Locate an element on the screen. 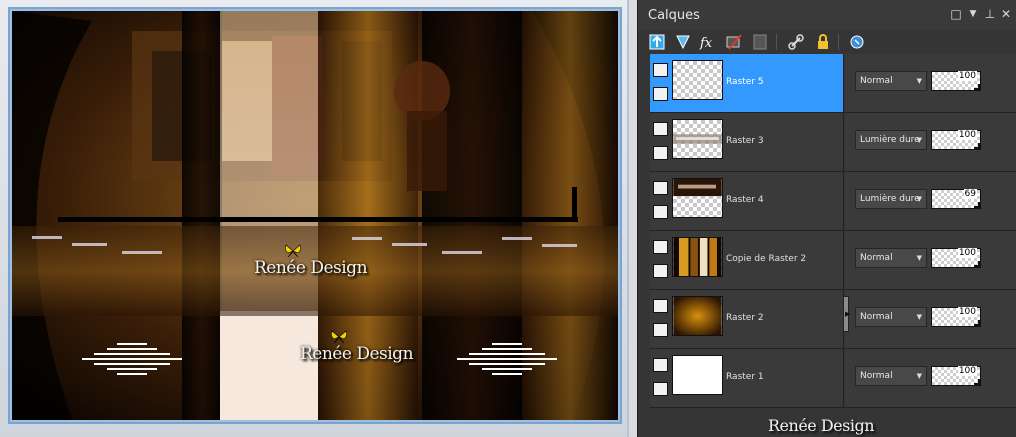 The image size is (1016, 437). layer-row-copie-de-raster-2: Copie de Raster 2 Normal ▼ 100 is located at coordinates (833, 260).